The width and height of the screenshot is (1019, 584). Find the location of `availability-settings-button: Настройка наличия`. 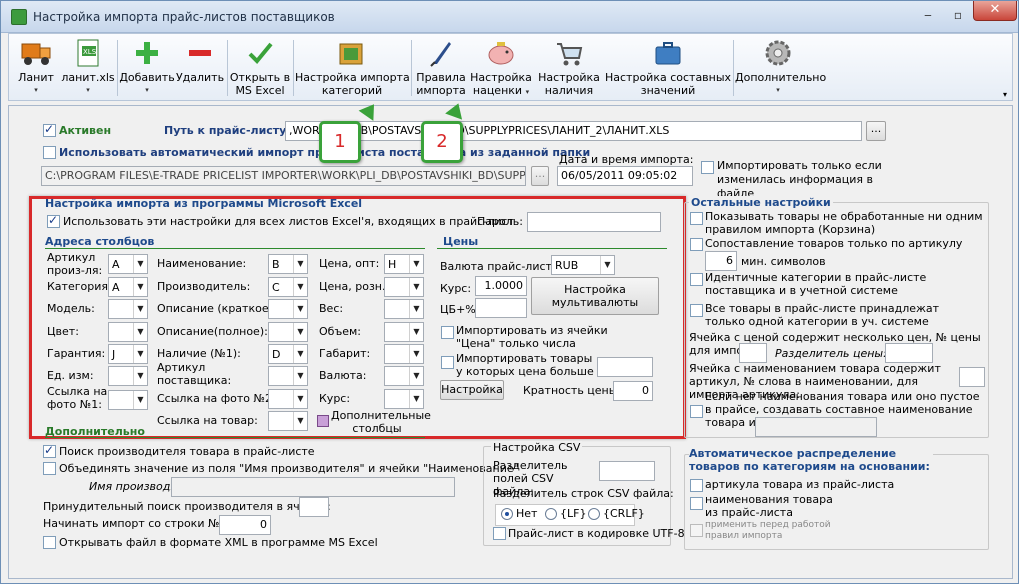

availability-settings-button: Настройка наличия is located at coordinates (569, 67).